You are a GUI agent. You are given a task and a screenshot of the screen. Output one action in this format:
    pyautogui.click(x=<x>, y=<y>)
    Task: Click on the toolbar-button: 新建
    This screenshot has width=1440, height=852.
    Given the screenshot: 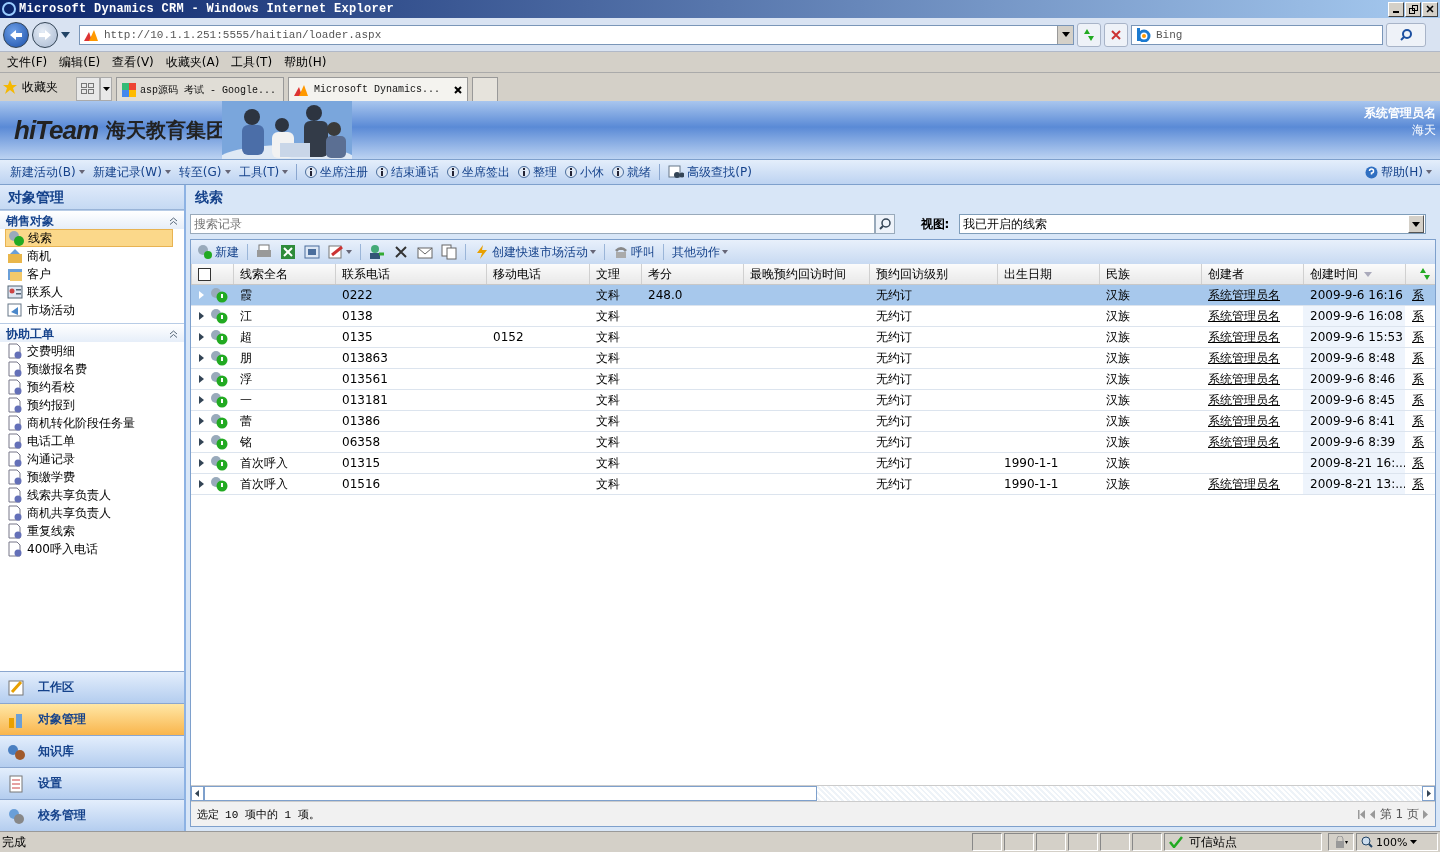 What is the action you would take?
    pyautogui.click(x=217, y=252)
    